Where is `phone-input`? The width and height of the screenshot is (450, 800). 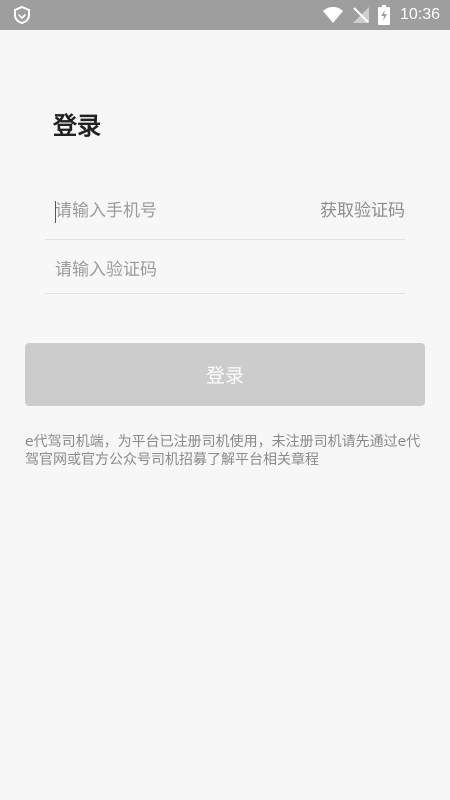 phone-input is located at coordinates (180, 211).